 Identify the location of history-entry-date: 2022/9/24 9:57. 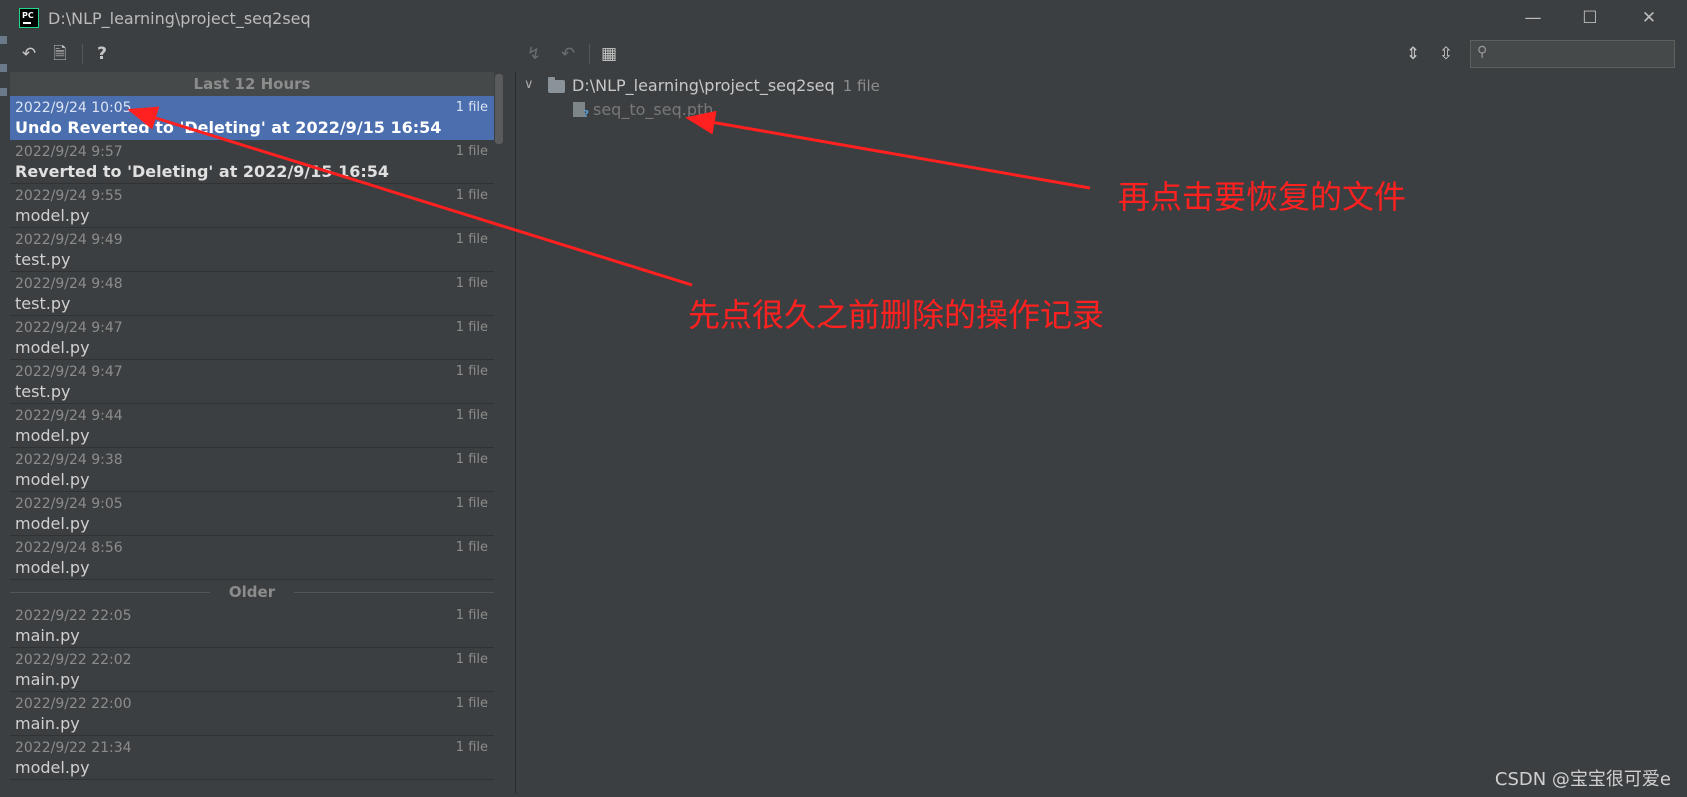
(69, 152).